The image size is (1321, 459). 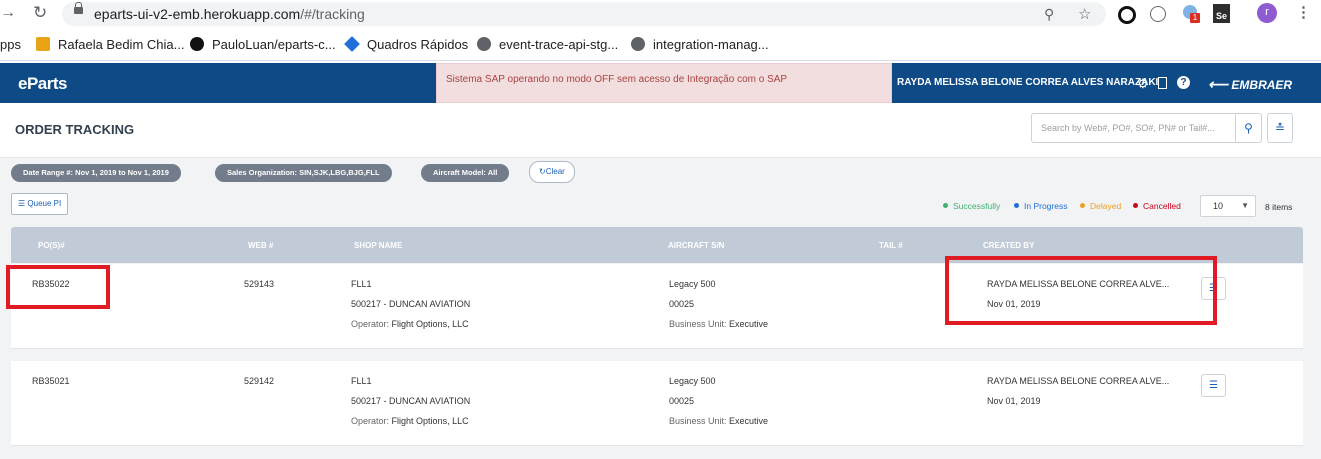 I want to click on bookmark-star-icon: ☆, so click(x=1084, y=14).